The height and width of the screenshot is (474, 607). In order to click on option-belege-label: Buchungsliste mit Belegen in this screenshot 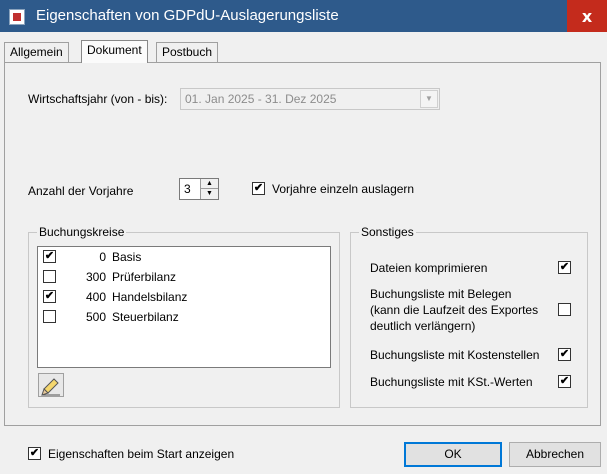, I will do `click(441, 294)`.